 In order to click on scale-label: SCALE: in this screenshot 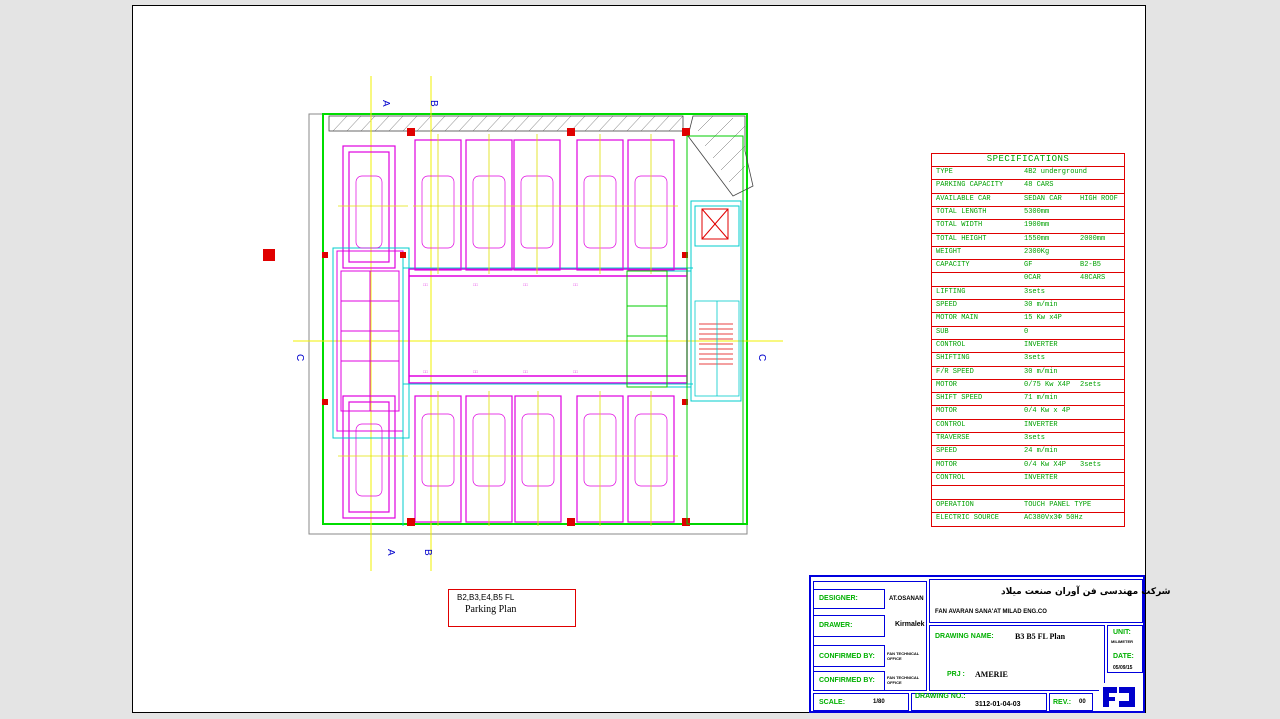, I will do `click(832, 702)`.